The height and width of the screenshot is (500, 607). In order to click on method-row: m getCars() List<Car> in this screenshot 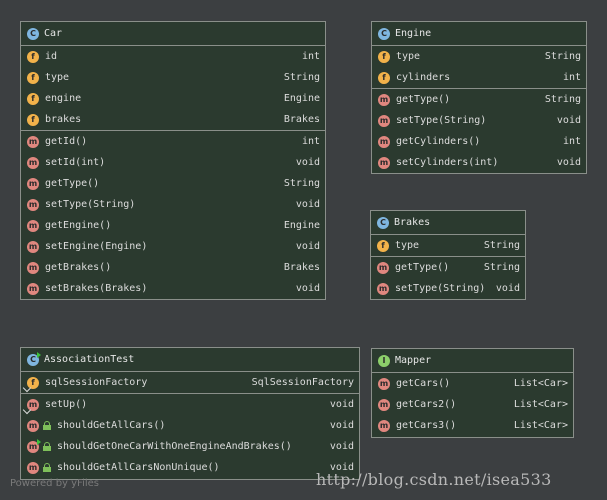, I will do `click(472, 383)`.